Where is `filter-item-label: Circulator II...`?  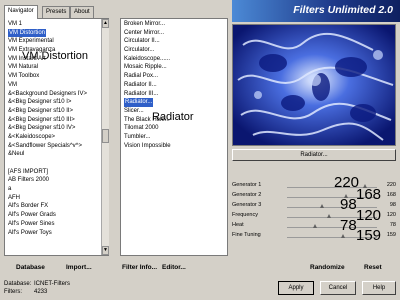
filter-item-label: Circulator II... is located at coordinates (142, 41).